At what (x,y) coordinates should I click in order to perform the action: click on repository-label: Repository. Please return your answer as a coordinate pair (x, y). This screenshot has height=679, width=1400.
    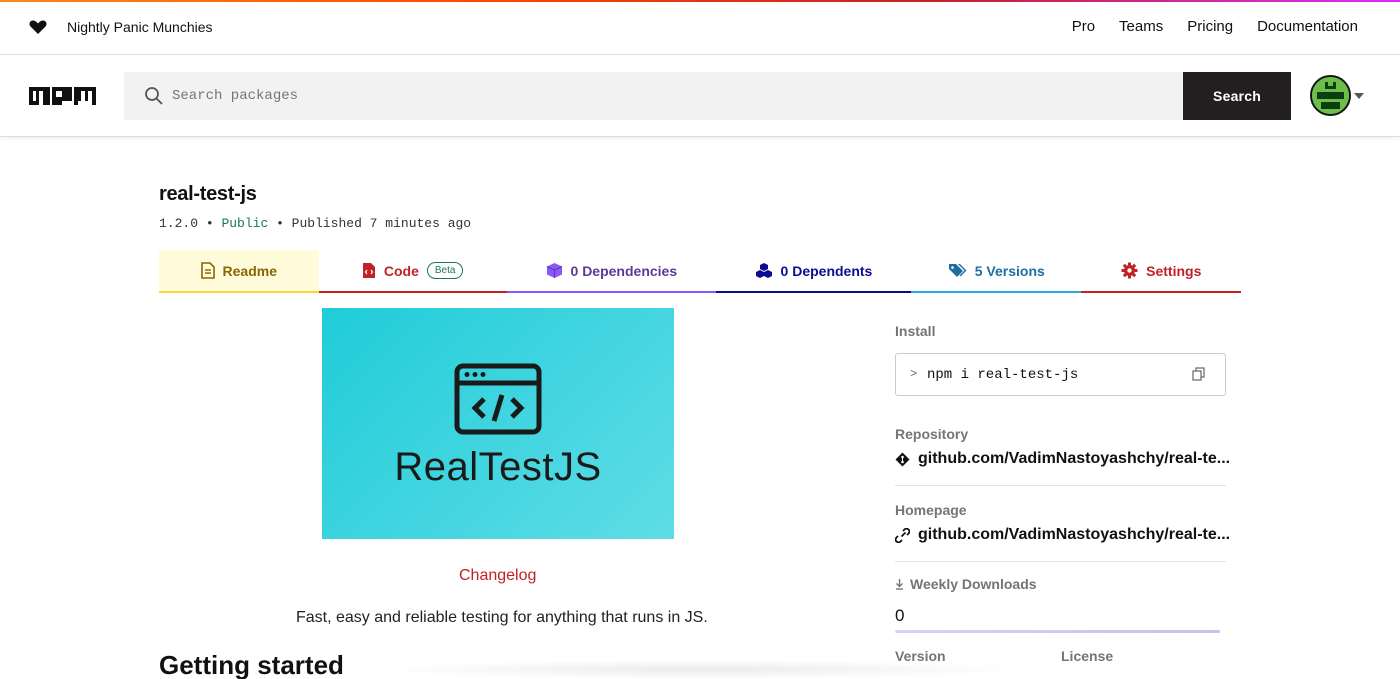
    Looking at the image, I should click on (932, 434).